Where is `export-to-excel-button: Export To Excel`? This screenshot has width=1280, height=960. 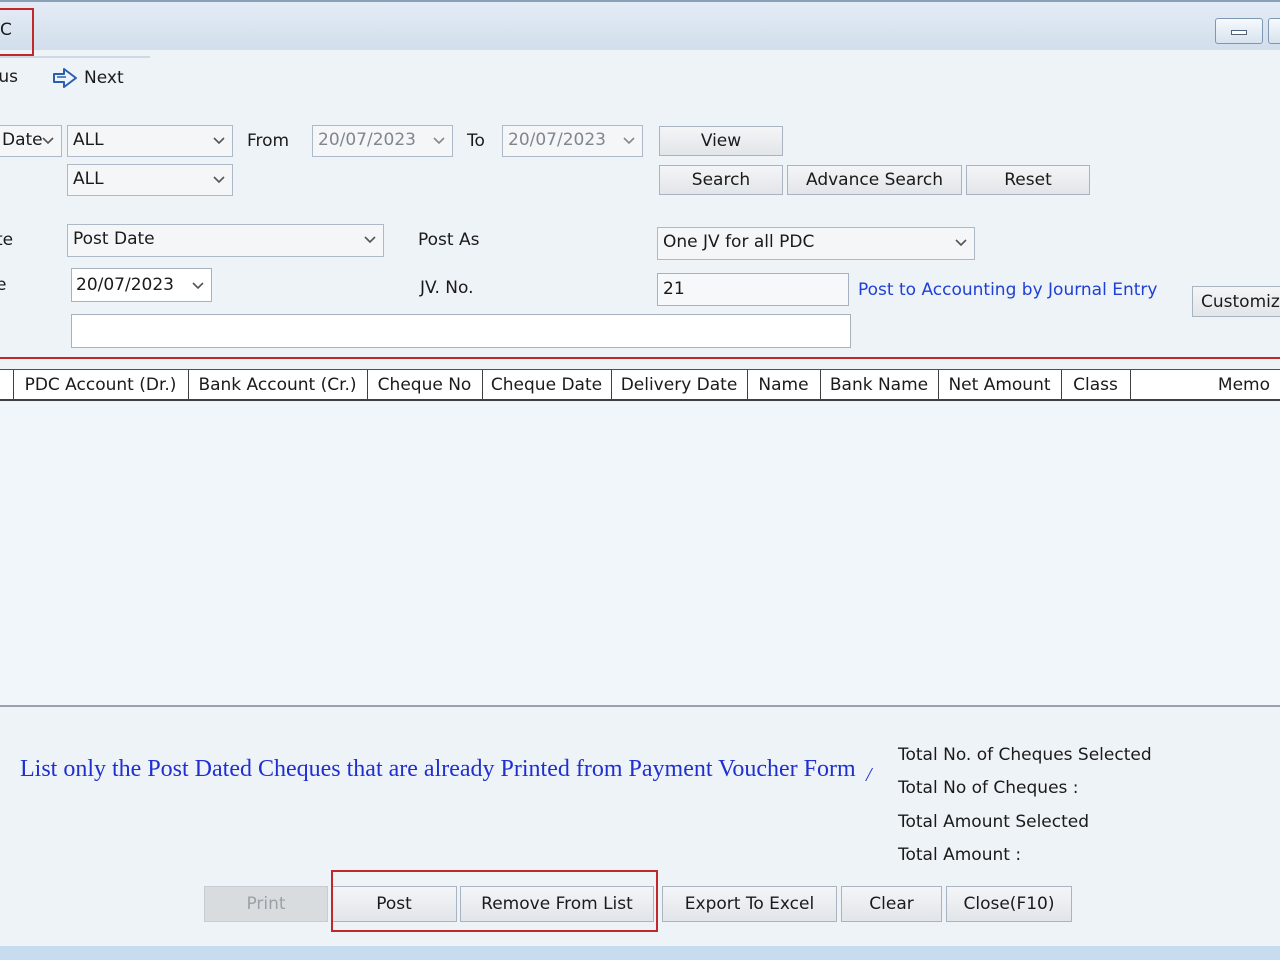
export-to-excel-button: Export To Excel is located at coordinates (749, 904).